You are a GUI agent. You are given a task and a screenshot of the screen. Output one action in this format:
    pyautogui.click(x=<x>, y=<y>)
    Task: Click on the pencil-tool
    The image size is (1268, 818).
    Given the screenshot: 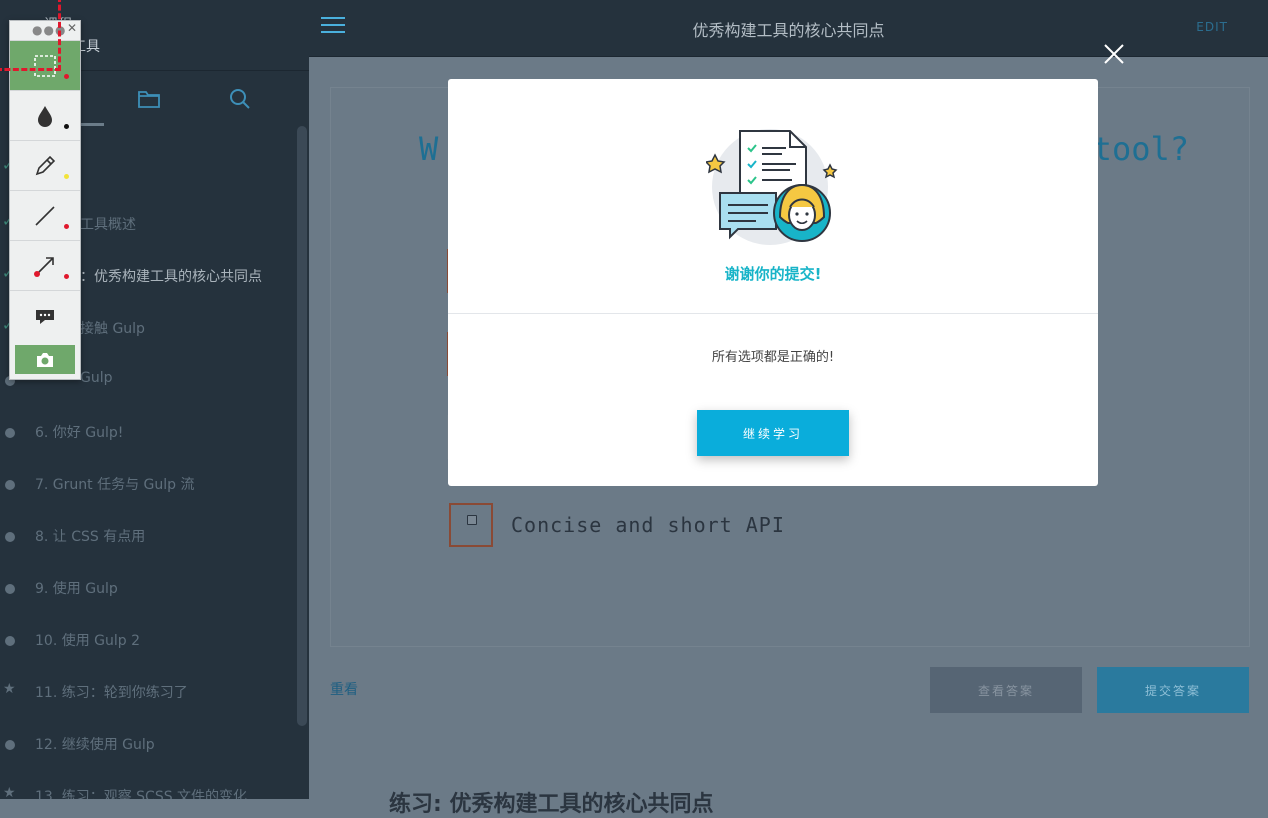 What is the action you would take?
    pyautogui.click(x=45, y=165)
    